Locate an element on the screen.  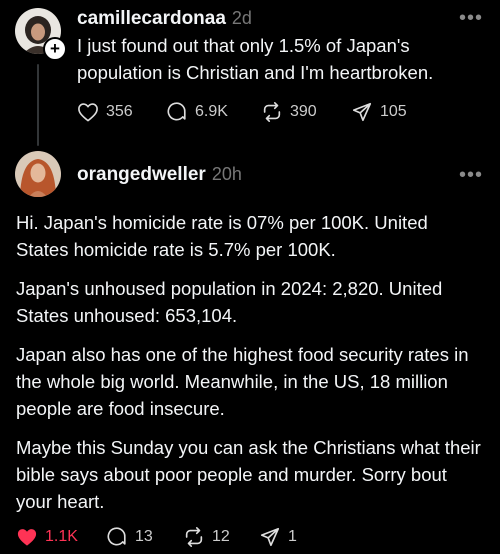
reply-timestamp: 20h is located at coordinates (226, 174).